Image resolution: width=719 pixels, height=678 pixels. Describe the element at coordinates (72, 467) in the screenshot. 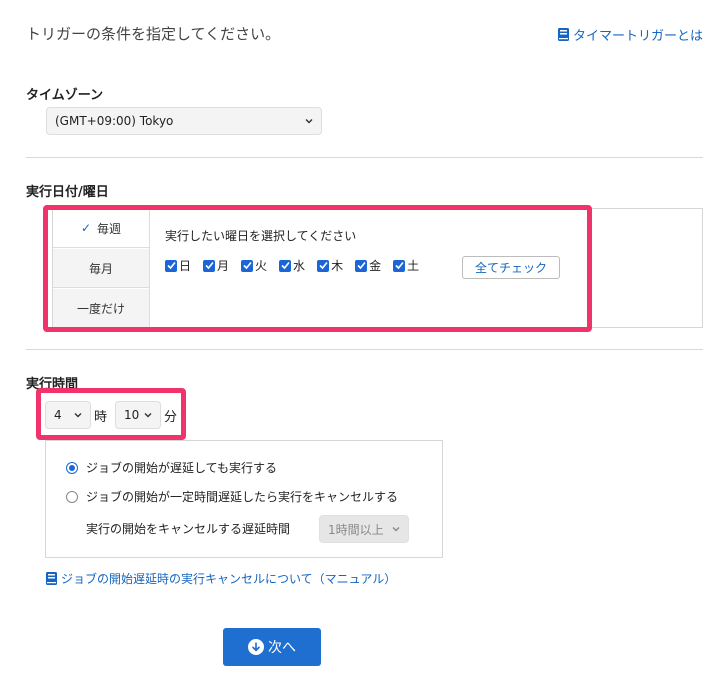

I see `radio-selected-icon` at that location.